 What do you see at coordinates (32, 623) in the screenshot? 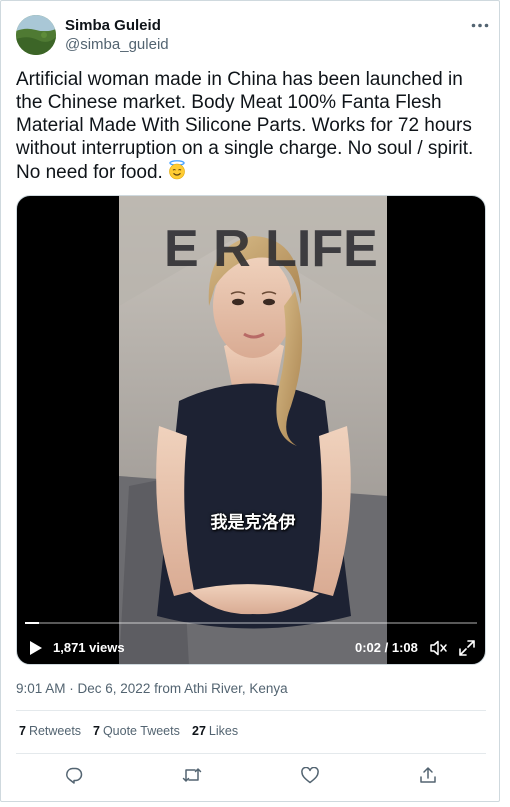
I see `video-progress-fill` at bounding box center [32, 623].